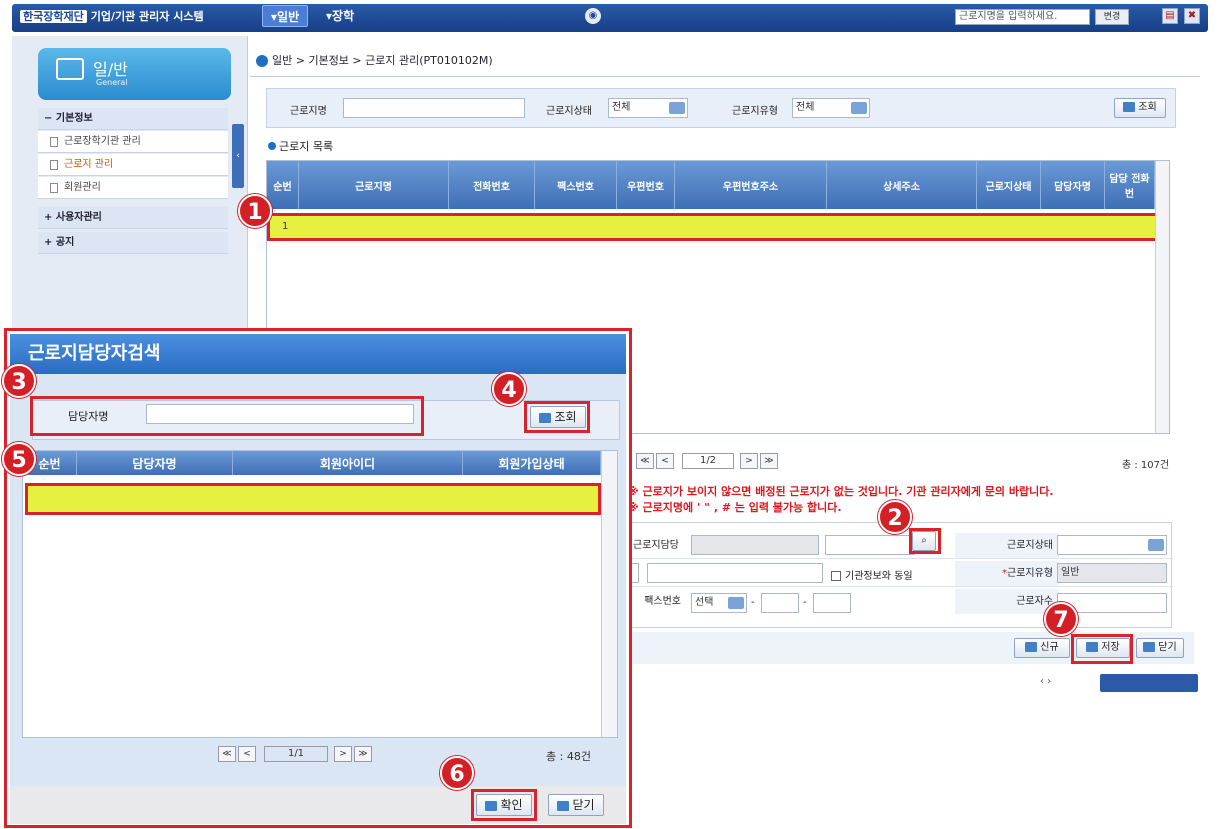  What do you see at coordinates (648, 108) in the screenshot?
I see `status-select: 전체` at bounding box center [648, 108].